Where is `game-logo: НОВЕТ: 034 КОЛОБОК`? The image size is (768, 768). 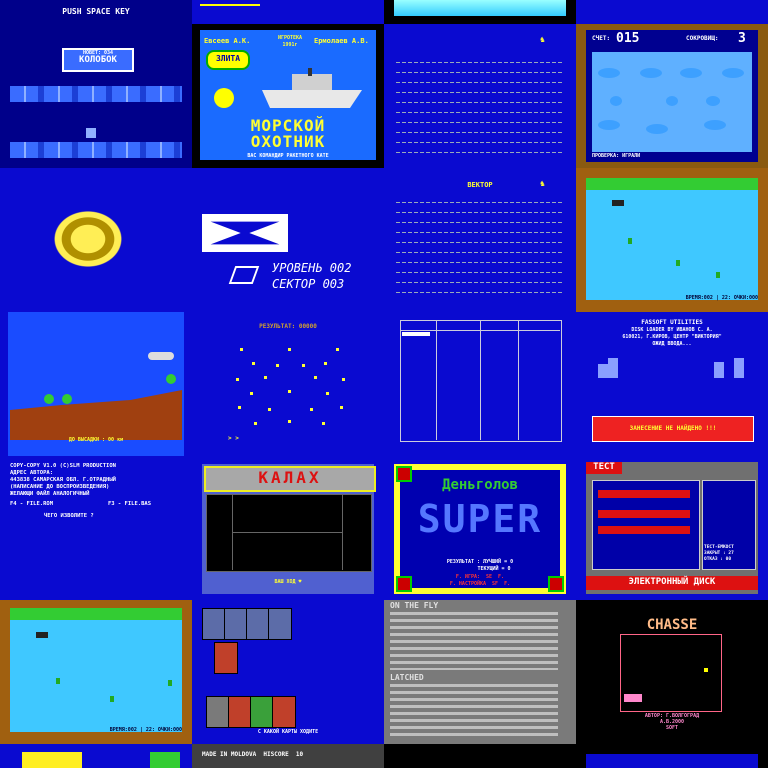 game-logo: НОВЕТ: 034 КОЛОБОК is located at coordinates (98, 60).